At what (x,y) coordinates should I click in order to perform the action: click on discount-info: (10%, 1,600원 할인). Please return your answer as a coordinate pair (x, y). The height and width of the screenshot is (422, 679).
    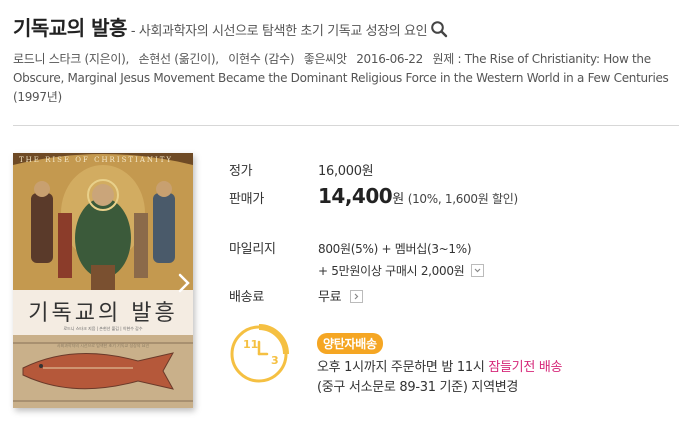
    Looking at the image, I should click on (462, 199).